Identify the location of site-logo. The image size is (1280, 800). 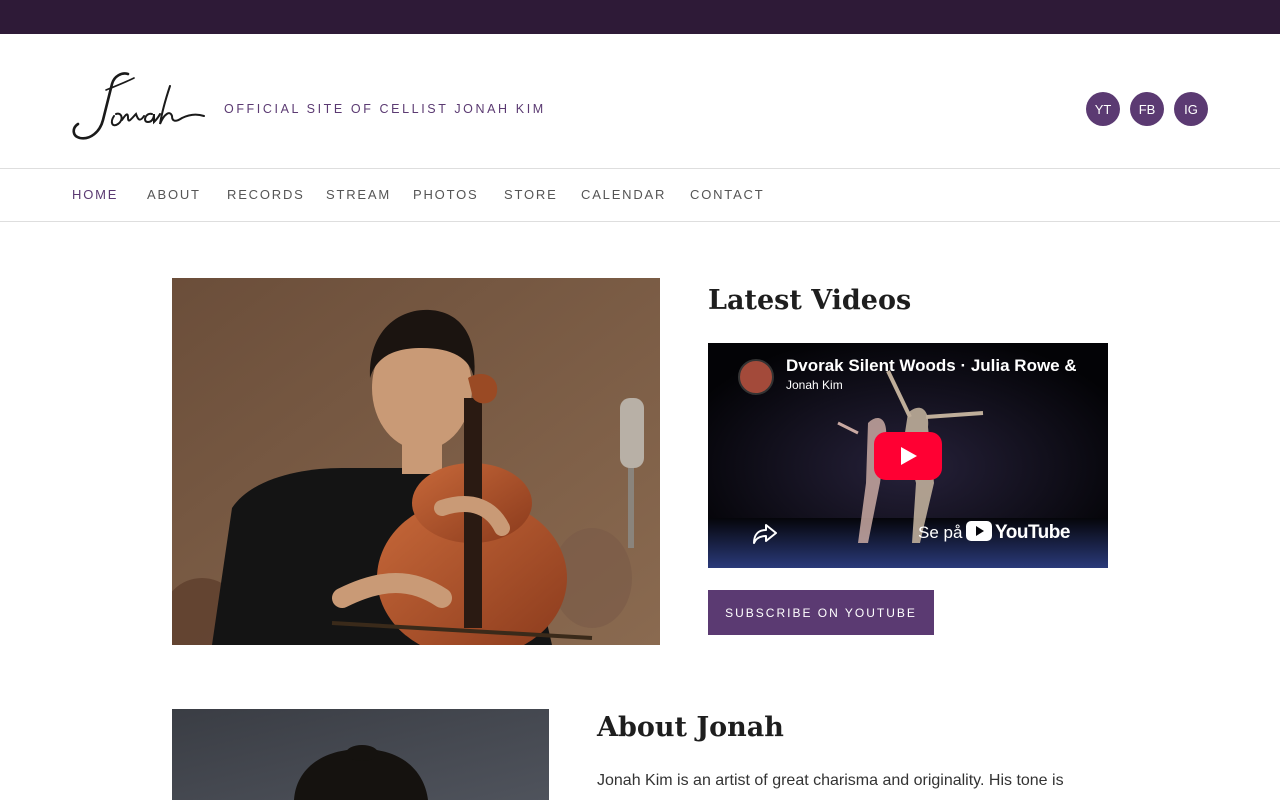
(138, 109).